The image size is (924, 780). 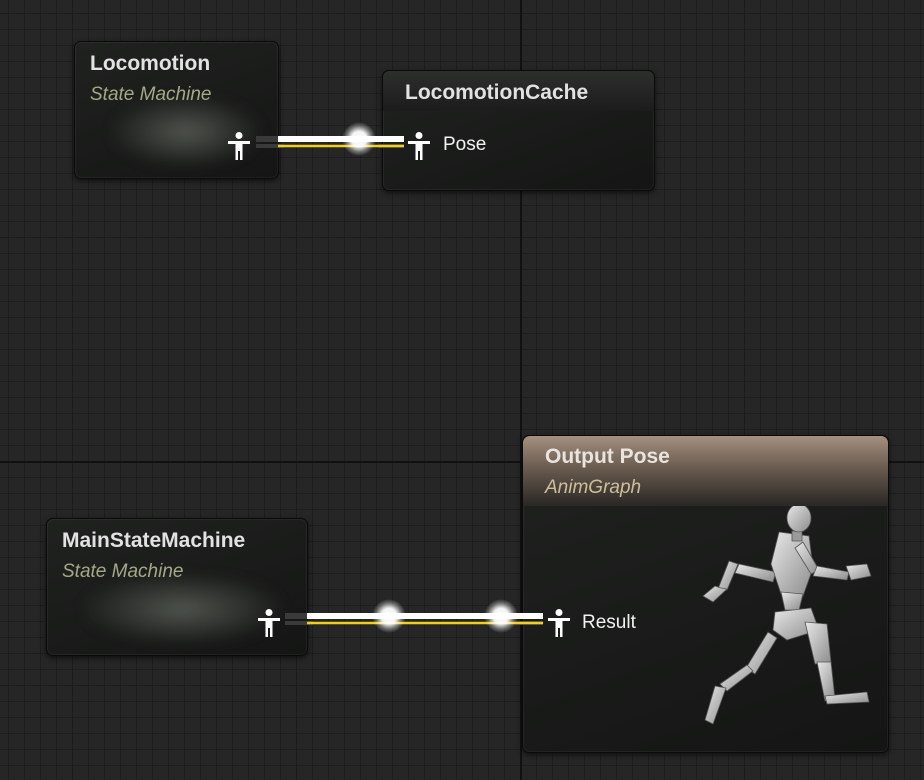 I want to click on state-machine-preview, so click(x=183, y=609).